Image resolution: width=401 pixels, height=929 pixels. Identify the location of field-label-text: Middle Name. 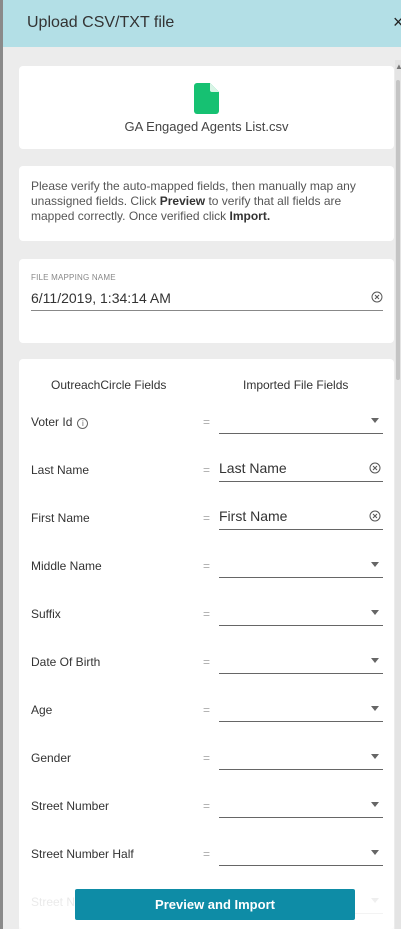
(66, 566).